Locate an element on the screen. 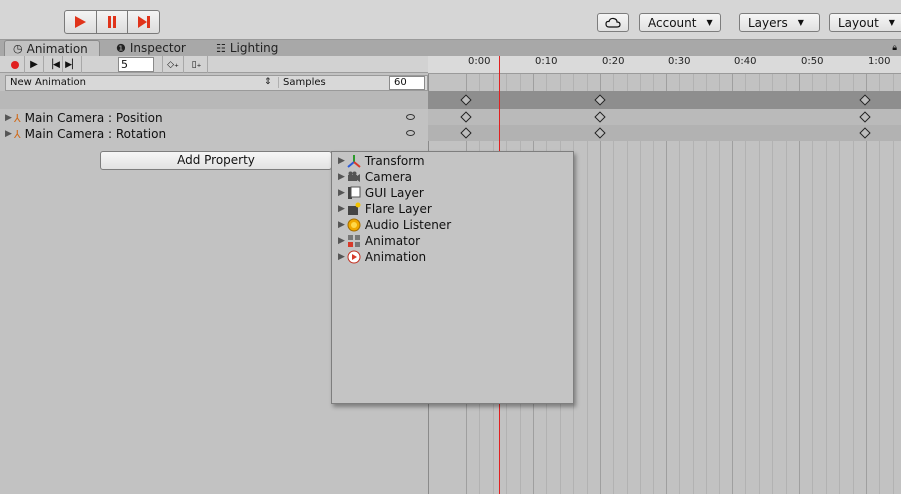 Image resolution: width=901 pixels, height=494 pixels. pause-button is located at coordinates (112, 22).